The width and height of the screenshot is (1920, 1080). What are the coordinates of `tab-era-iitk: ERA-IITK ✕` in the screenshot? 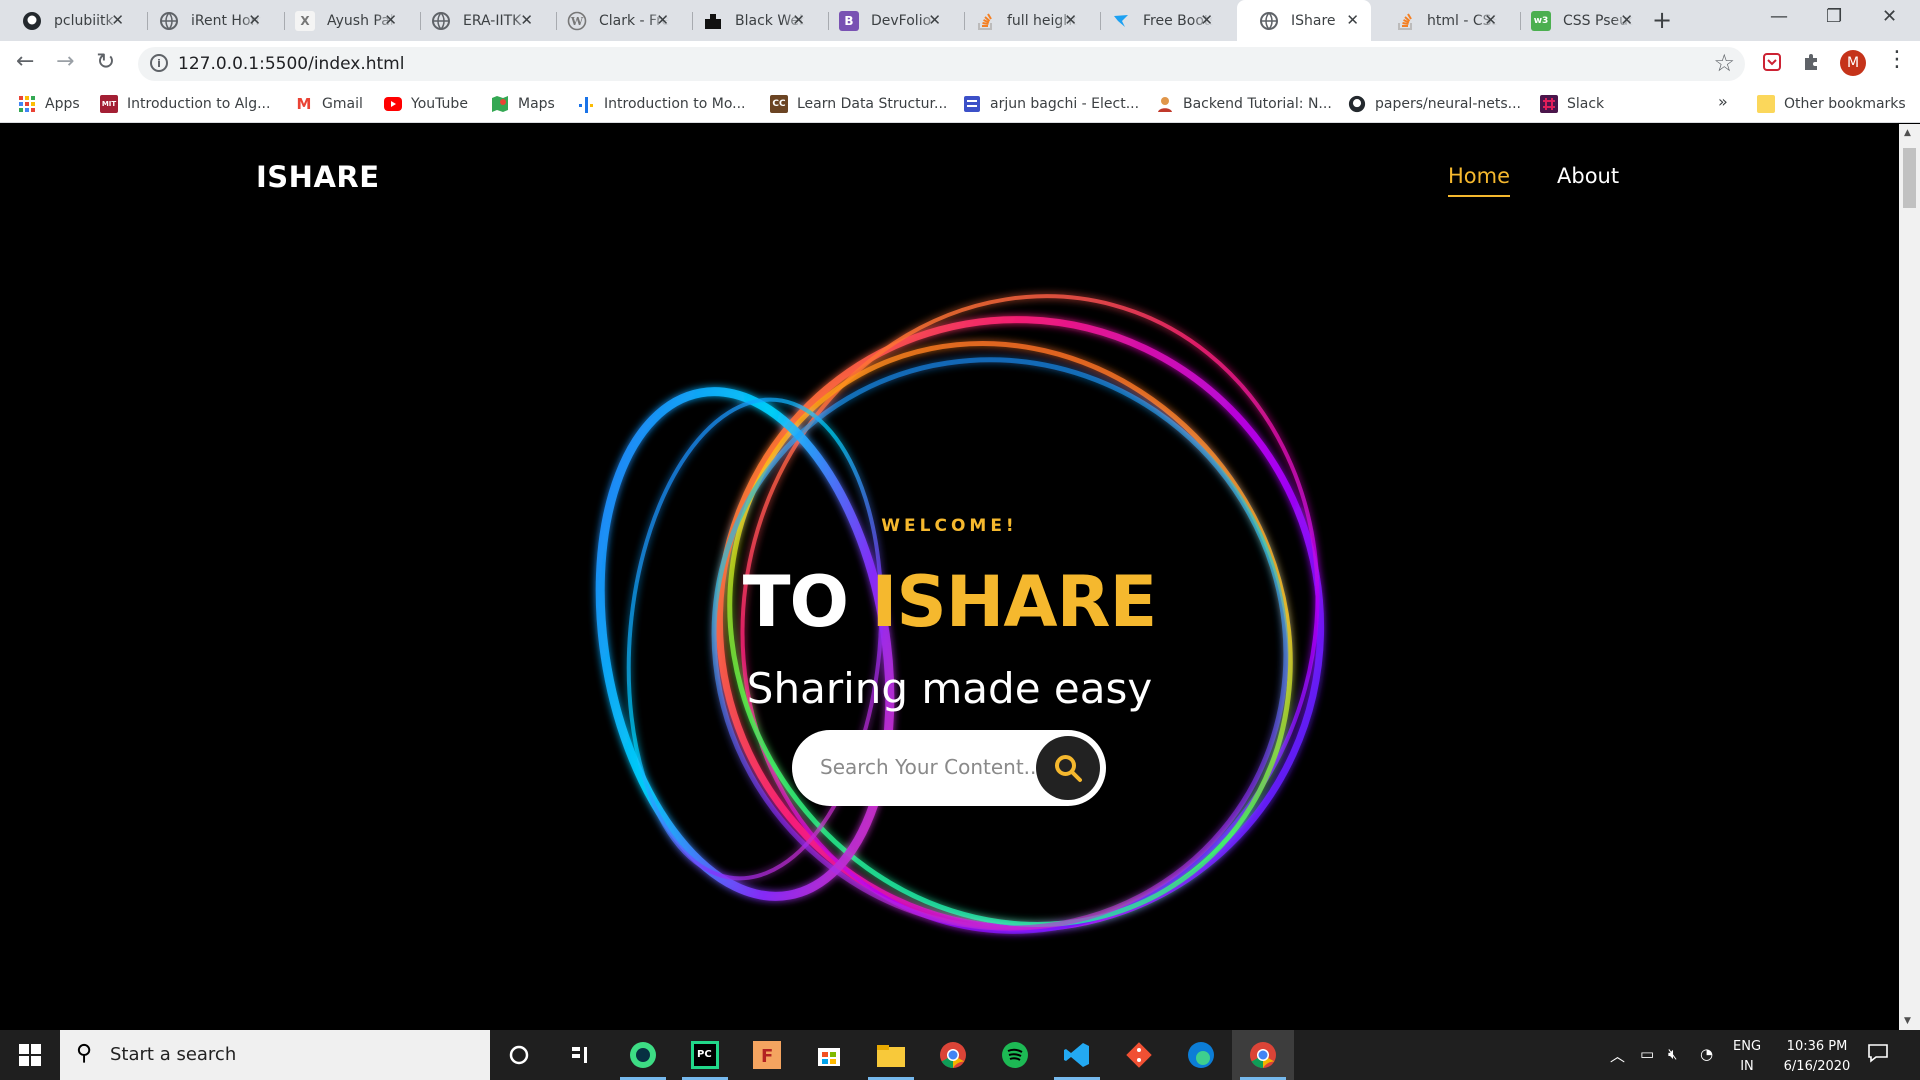 It's located at (477, 20).